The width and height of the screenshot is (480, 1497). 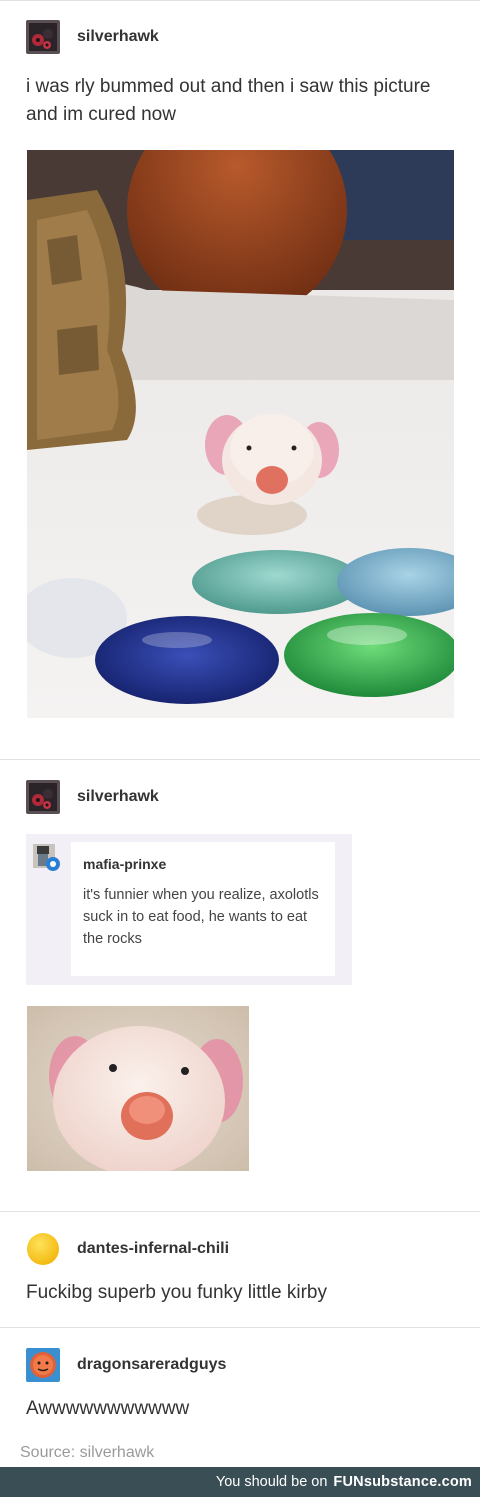 I want to click on dantes-avatar-icon, so click(x=43, y=1249).